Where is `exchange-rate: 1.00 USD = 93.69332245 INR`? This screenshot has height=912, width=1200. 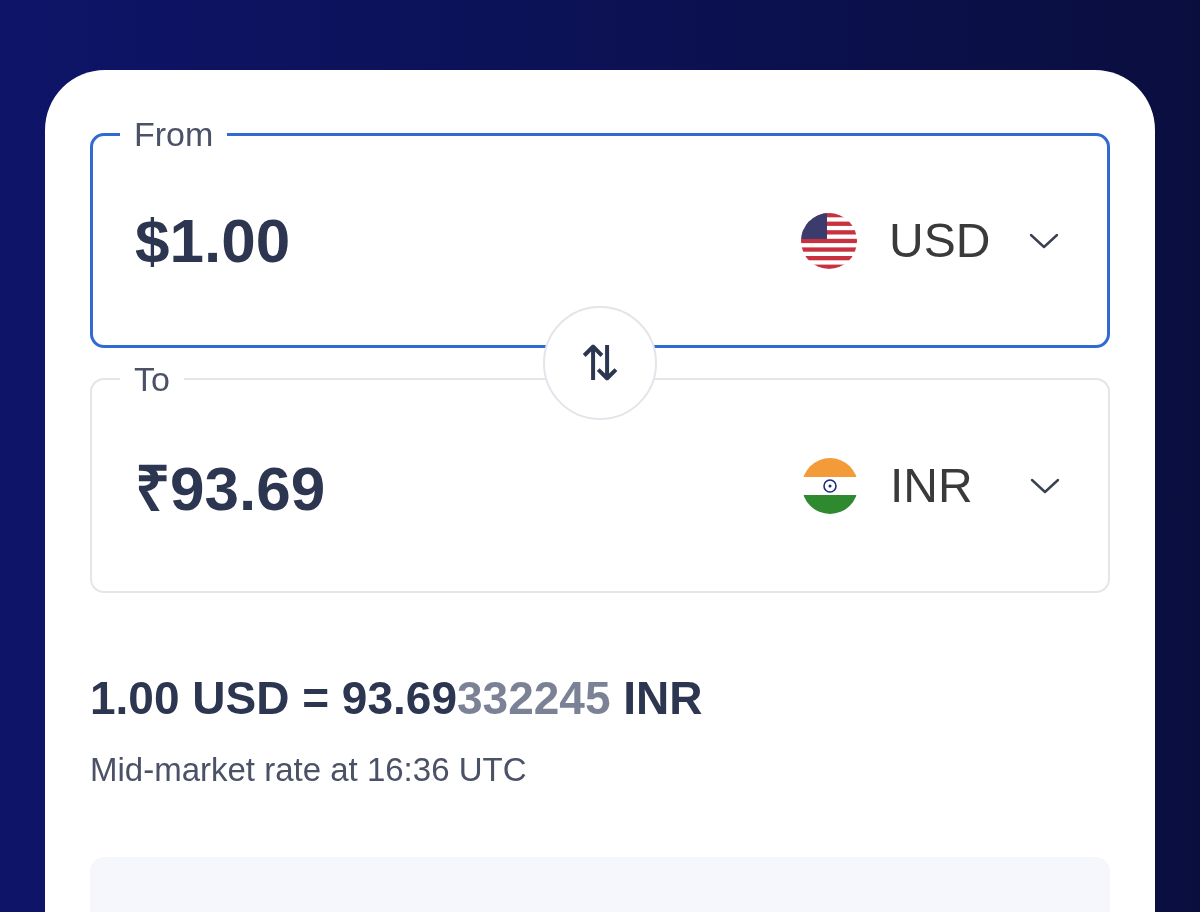
exchange-rate: 1.00 USD = 93.69332245 INR is located at coordinates (397, 698).